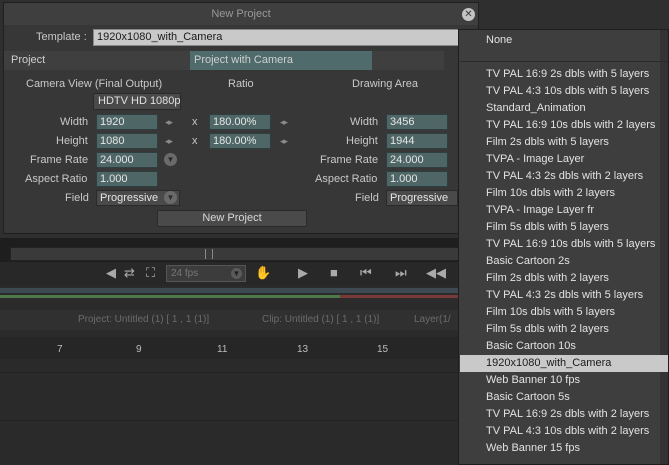 The height and width of the screenshot is (465, 669). I want to click on dropdown-item: TV PAL 16:9 10s dbls with 5 layers, so click(564, 244).